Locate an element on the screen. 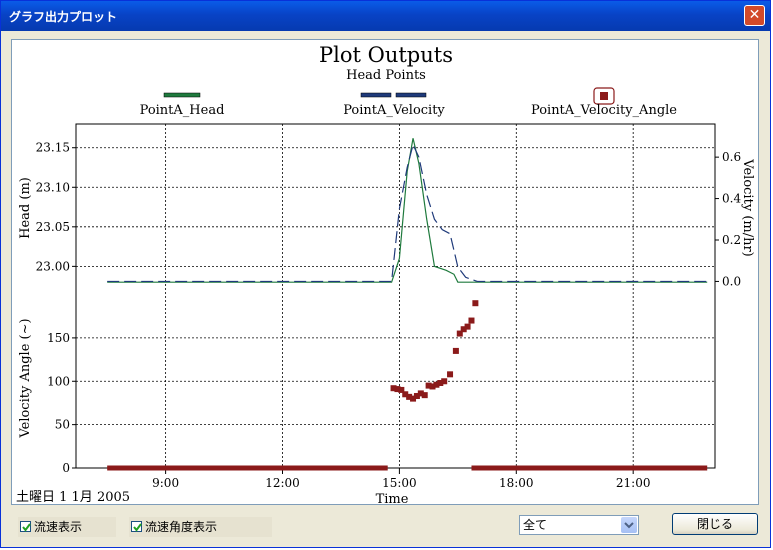 The image size is (773, 550). x-tick-label: 18:00 is located at coordinates (516, 483).